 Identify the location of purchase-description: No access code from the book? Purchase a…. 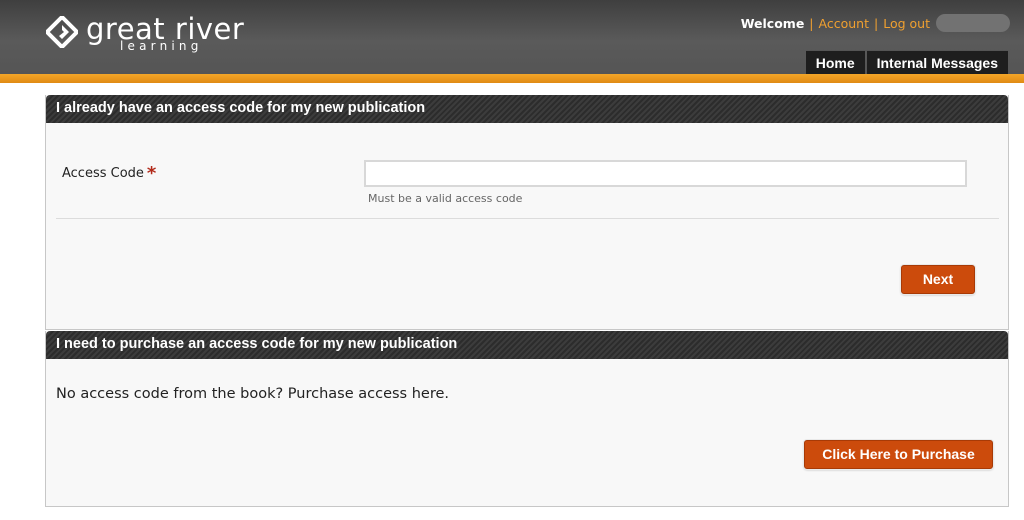
(252, 394).